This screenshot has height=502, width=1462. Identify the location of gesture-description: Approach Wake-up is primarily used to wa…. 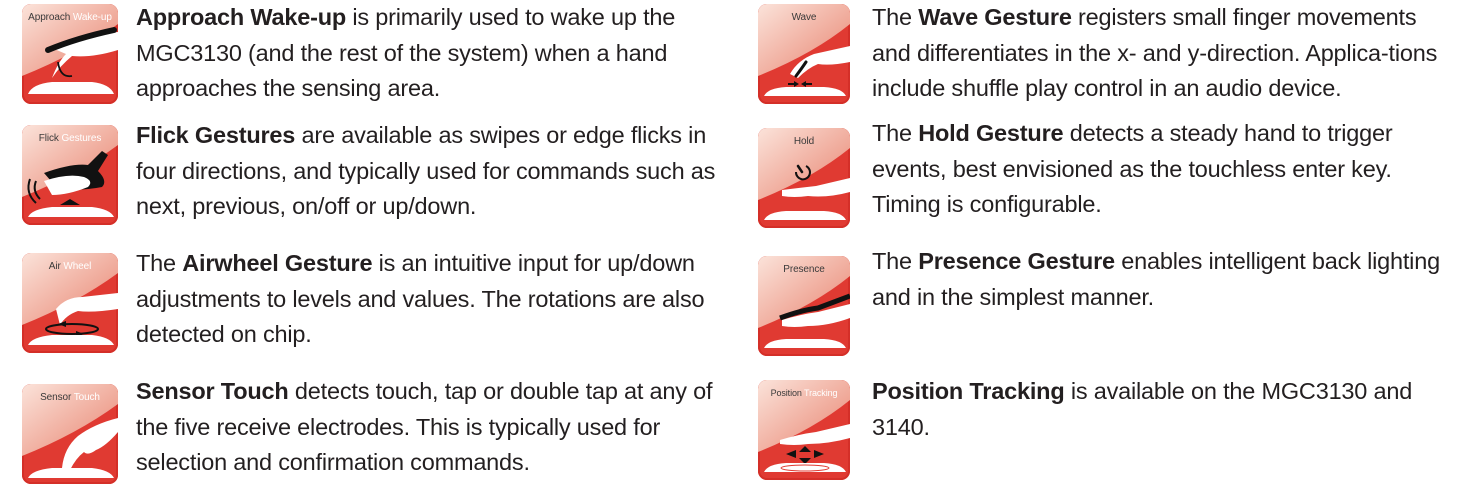
(406, 52).